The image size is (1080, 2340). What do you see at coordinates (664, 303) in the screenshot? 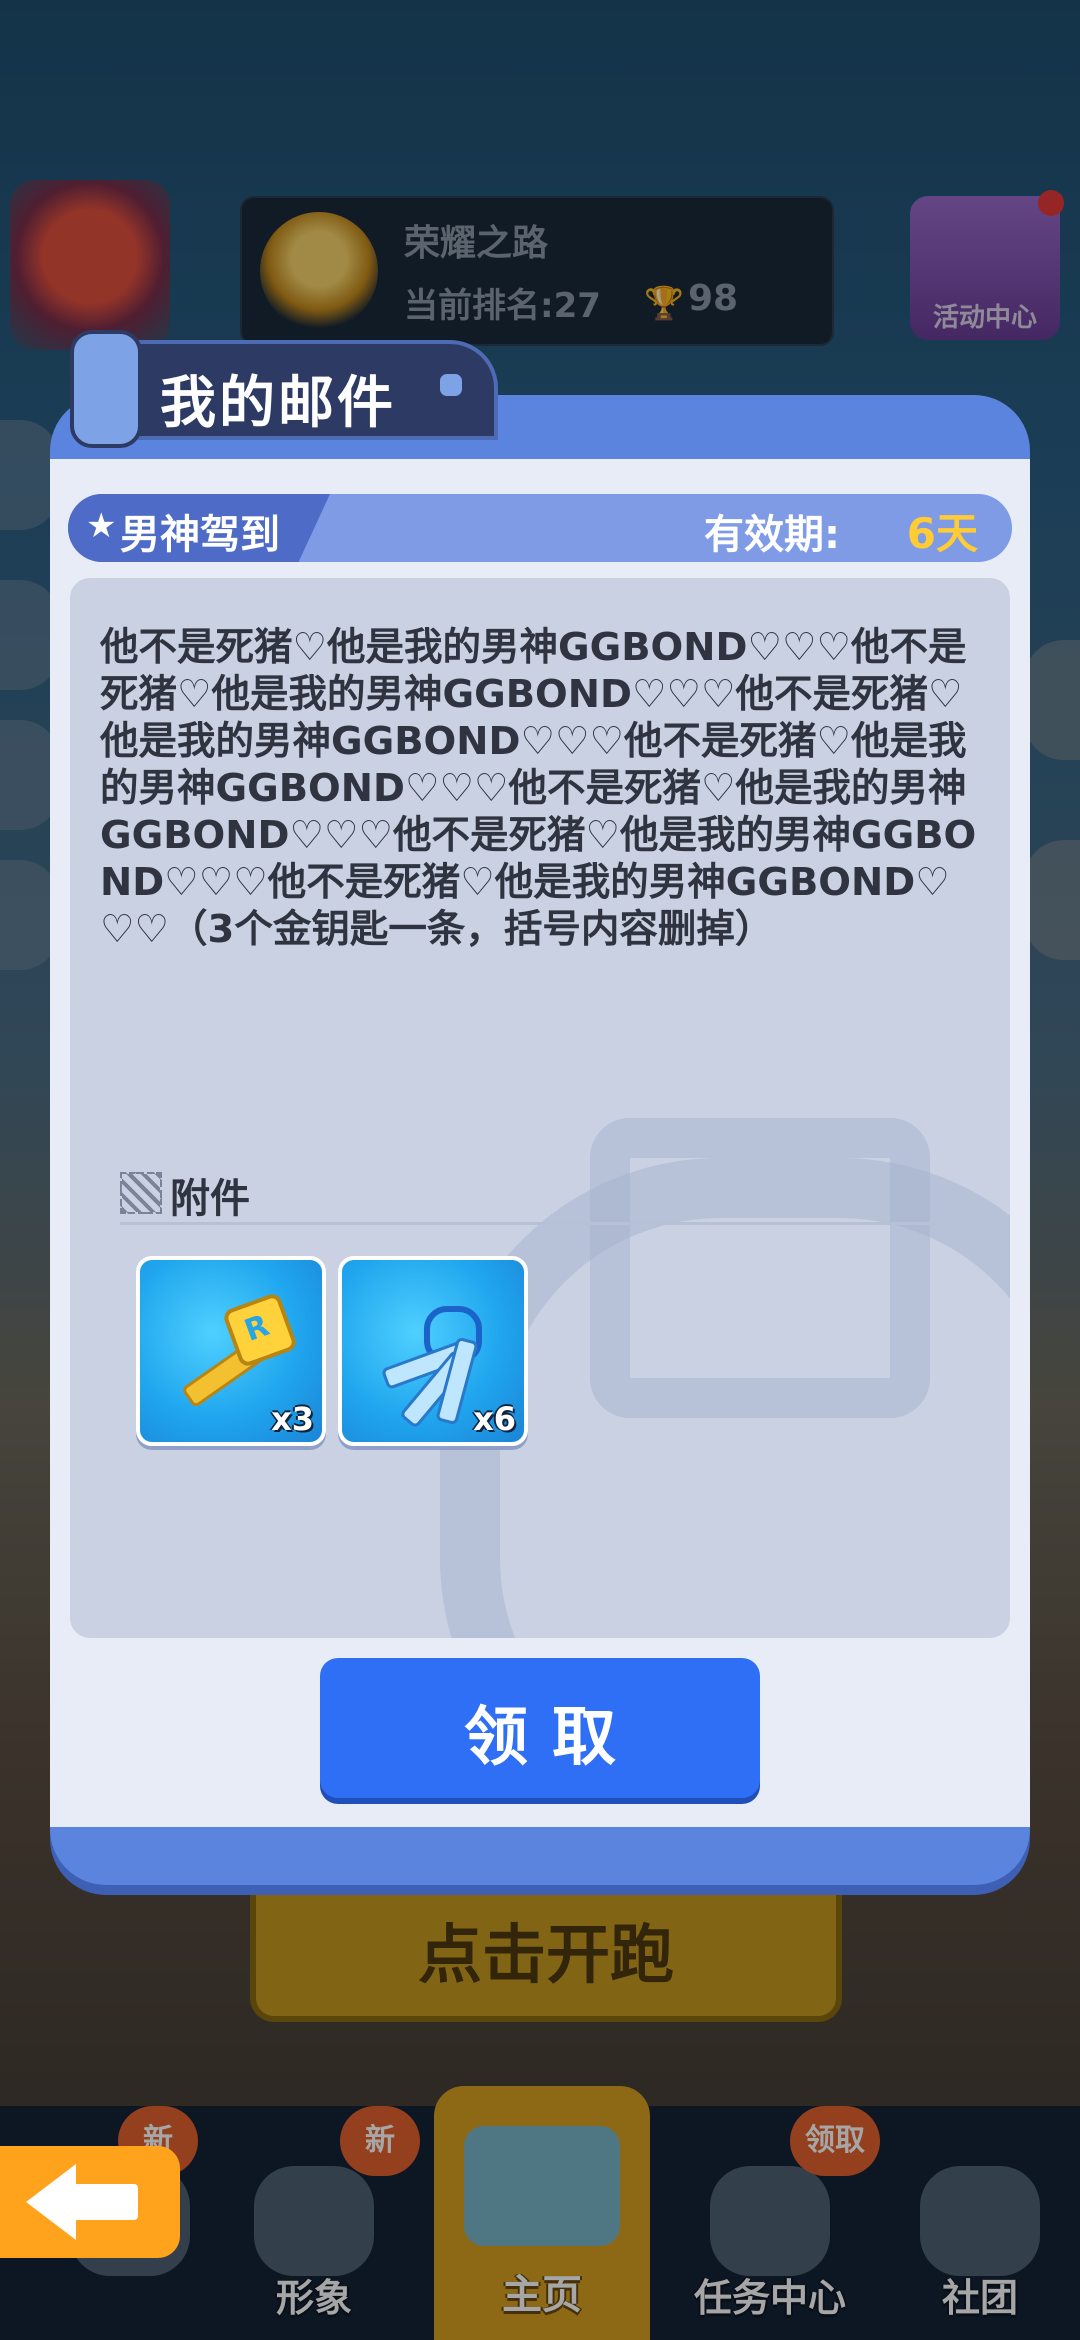
I see `cup-icon: 🏆` at bounding box center [664, 303].